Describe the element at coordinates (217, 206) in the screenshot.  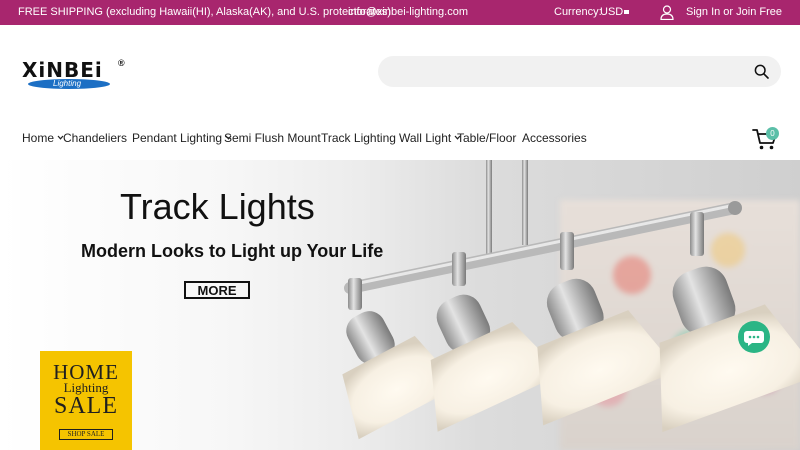
I see `hero-title: Track Lights` at that location.